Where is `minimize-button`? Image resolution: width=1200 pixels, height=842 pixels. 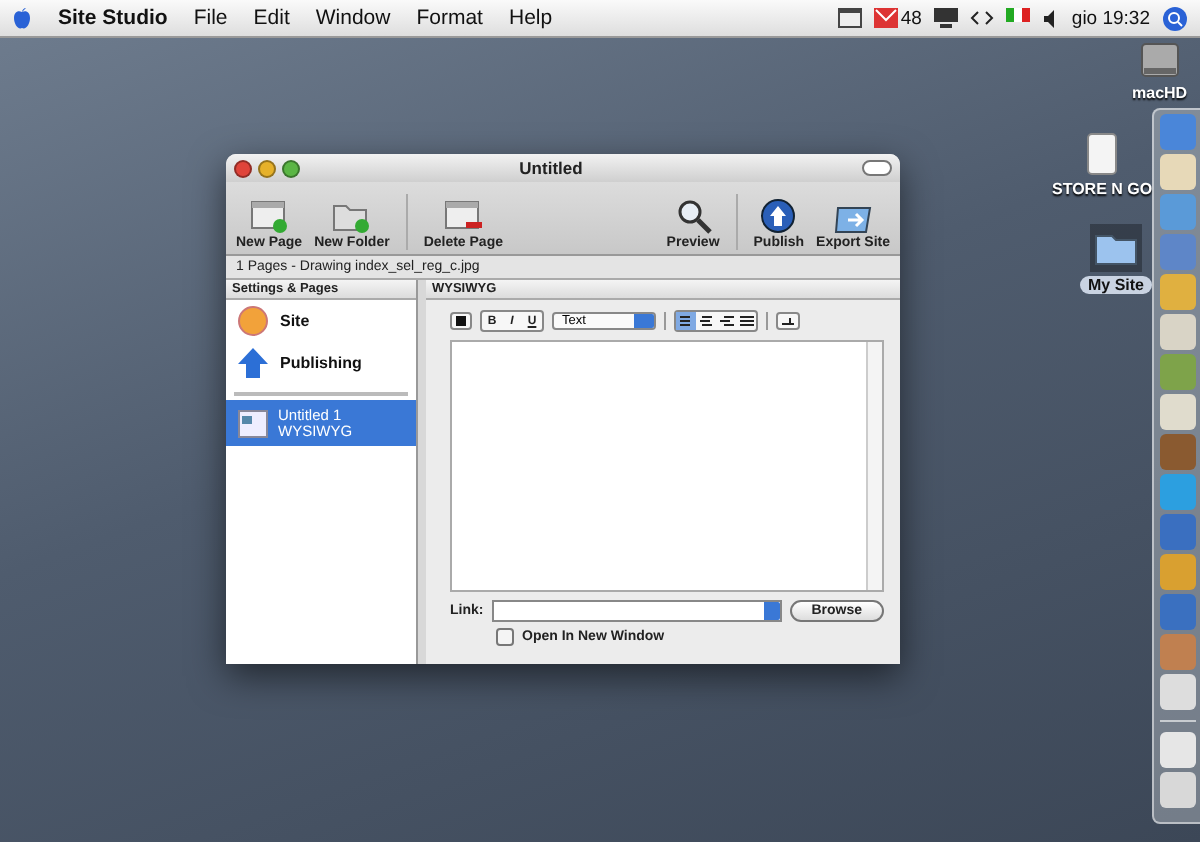
minimize-button is located at coordinates (267, 168).